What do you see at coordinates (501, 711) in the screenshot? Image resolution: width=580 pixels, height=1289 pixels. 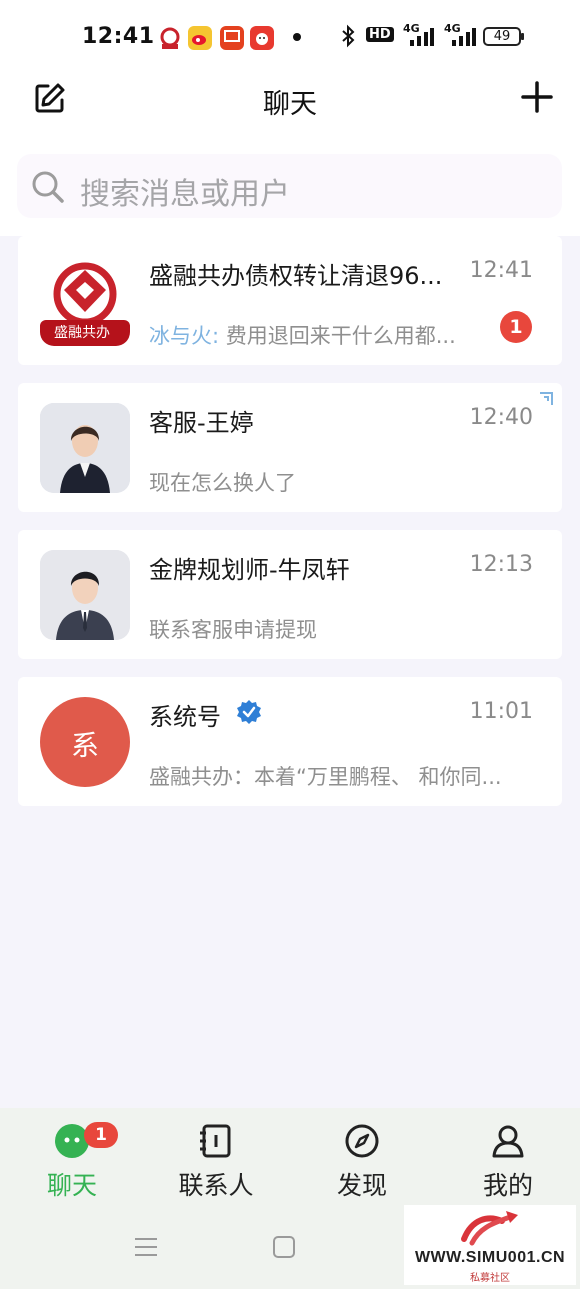 I see `chat-time: 11:01` at bounding box center [501, 711].